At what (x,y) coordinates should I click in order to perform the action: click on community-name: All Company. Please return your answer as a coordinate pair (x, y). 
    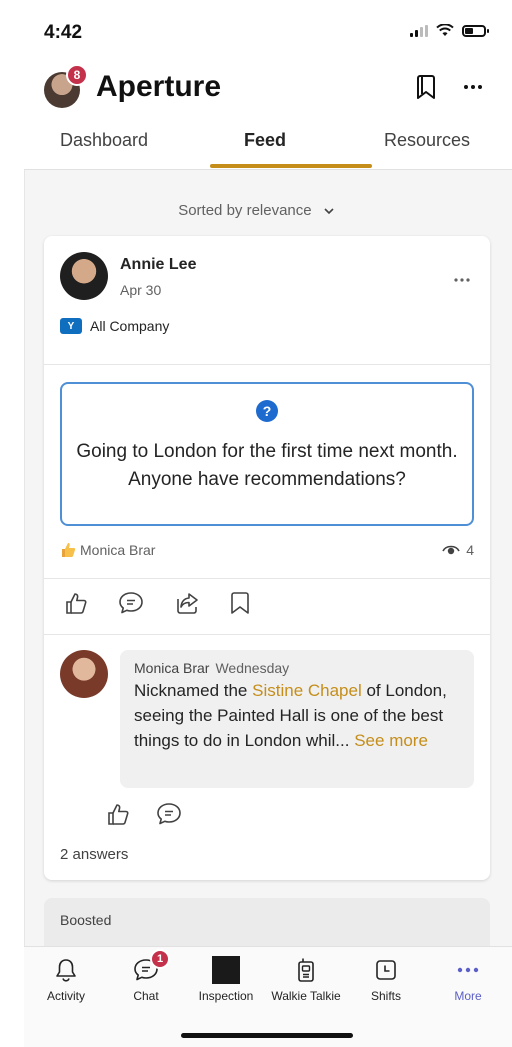
    Looking at the image, I should click on (130, 326).